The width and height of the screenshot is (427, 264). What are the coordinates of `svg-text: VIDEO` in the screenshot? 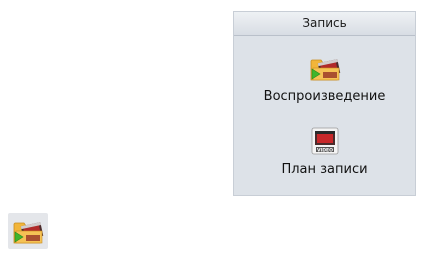 It's located at (324, 150).